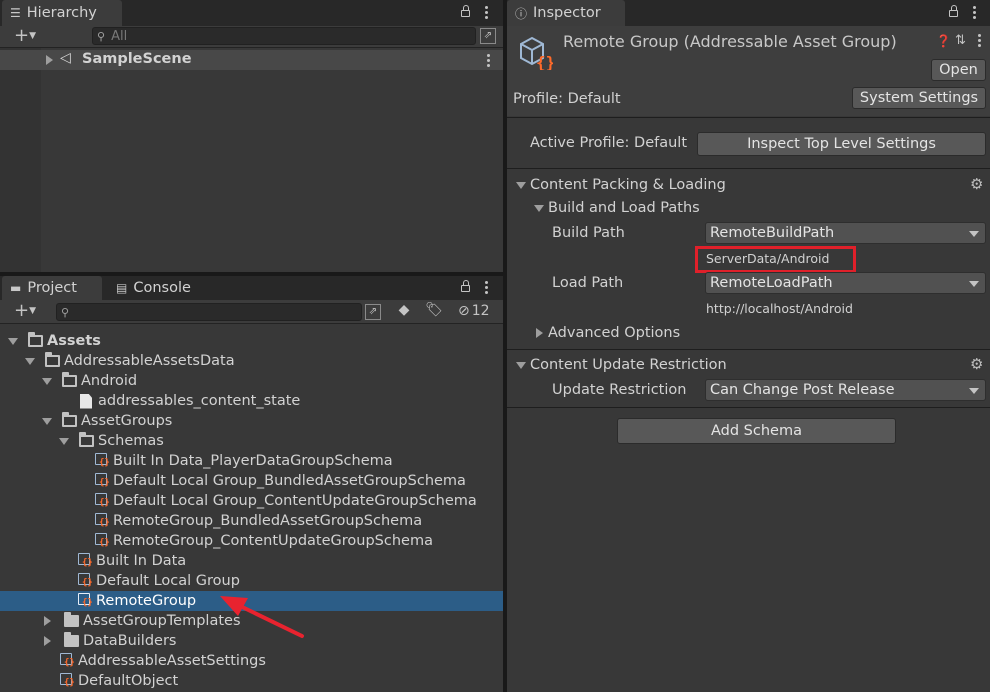 Image resolution: width=990 pixels, height=692 pixels. I want to click on help-icon: ❓, so click(943, 41).